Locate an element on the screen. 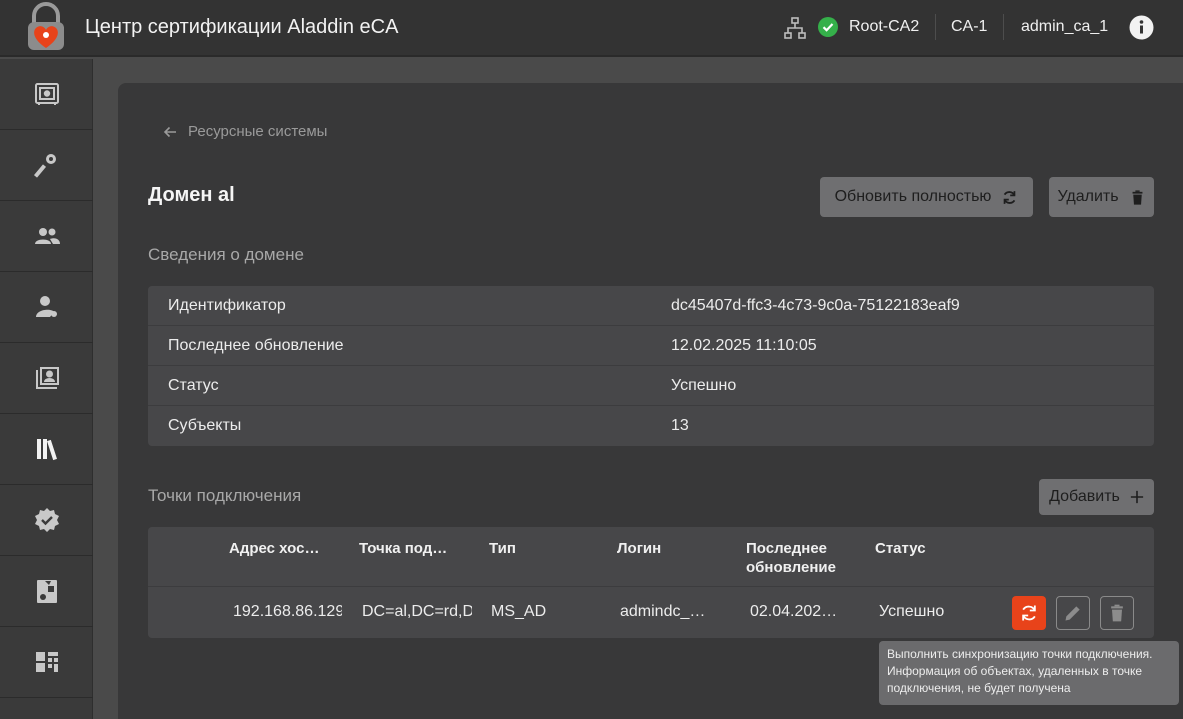 Image resolution: width=1183 pixels, height=719 pixels. dashboard-icon is located at coordinates (46, 662).